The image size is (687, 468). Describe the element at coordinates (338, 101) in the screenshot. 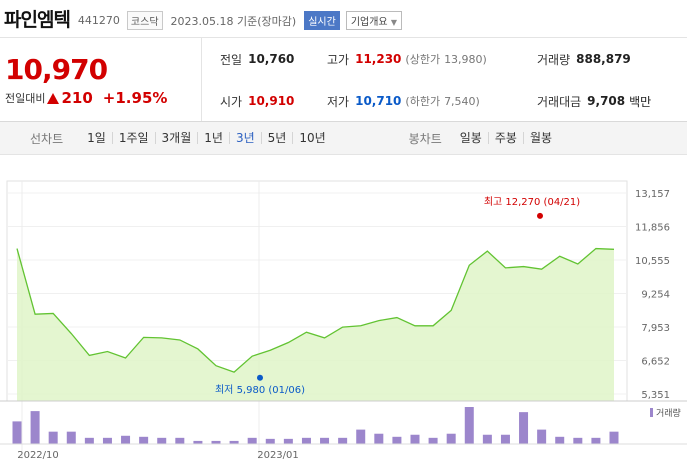

I see `low-label: 저가` at that location.